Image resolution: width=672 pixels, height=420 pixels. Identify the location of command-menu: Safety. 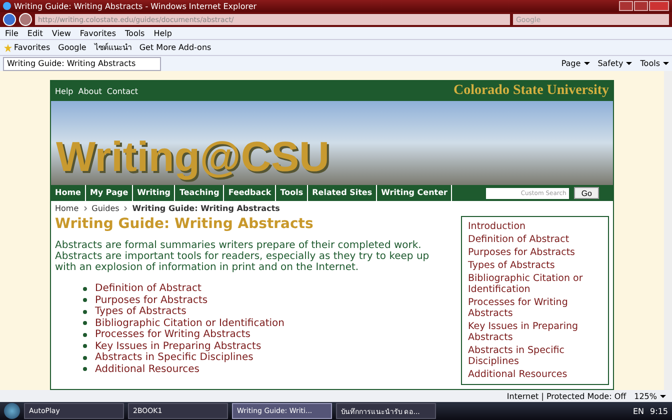
(611, 63).